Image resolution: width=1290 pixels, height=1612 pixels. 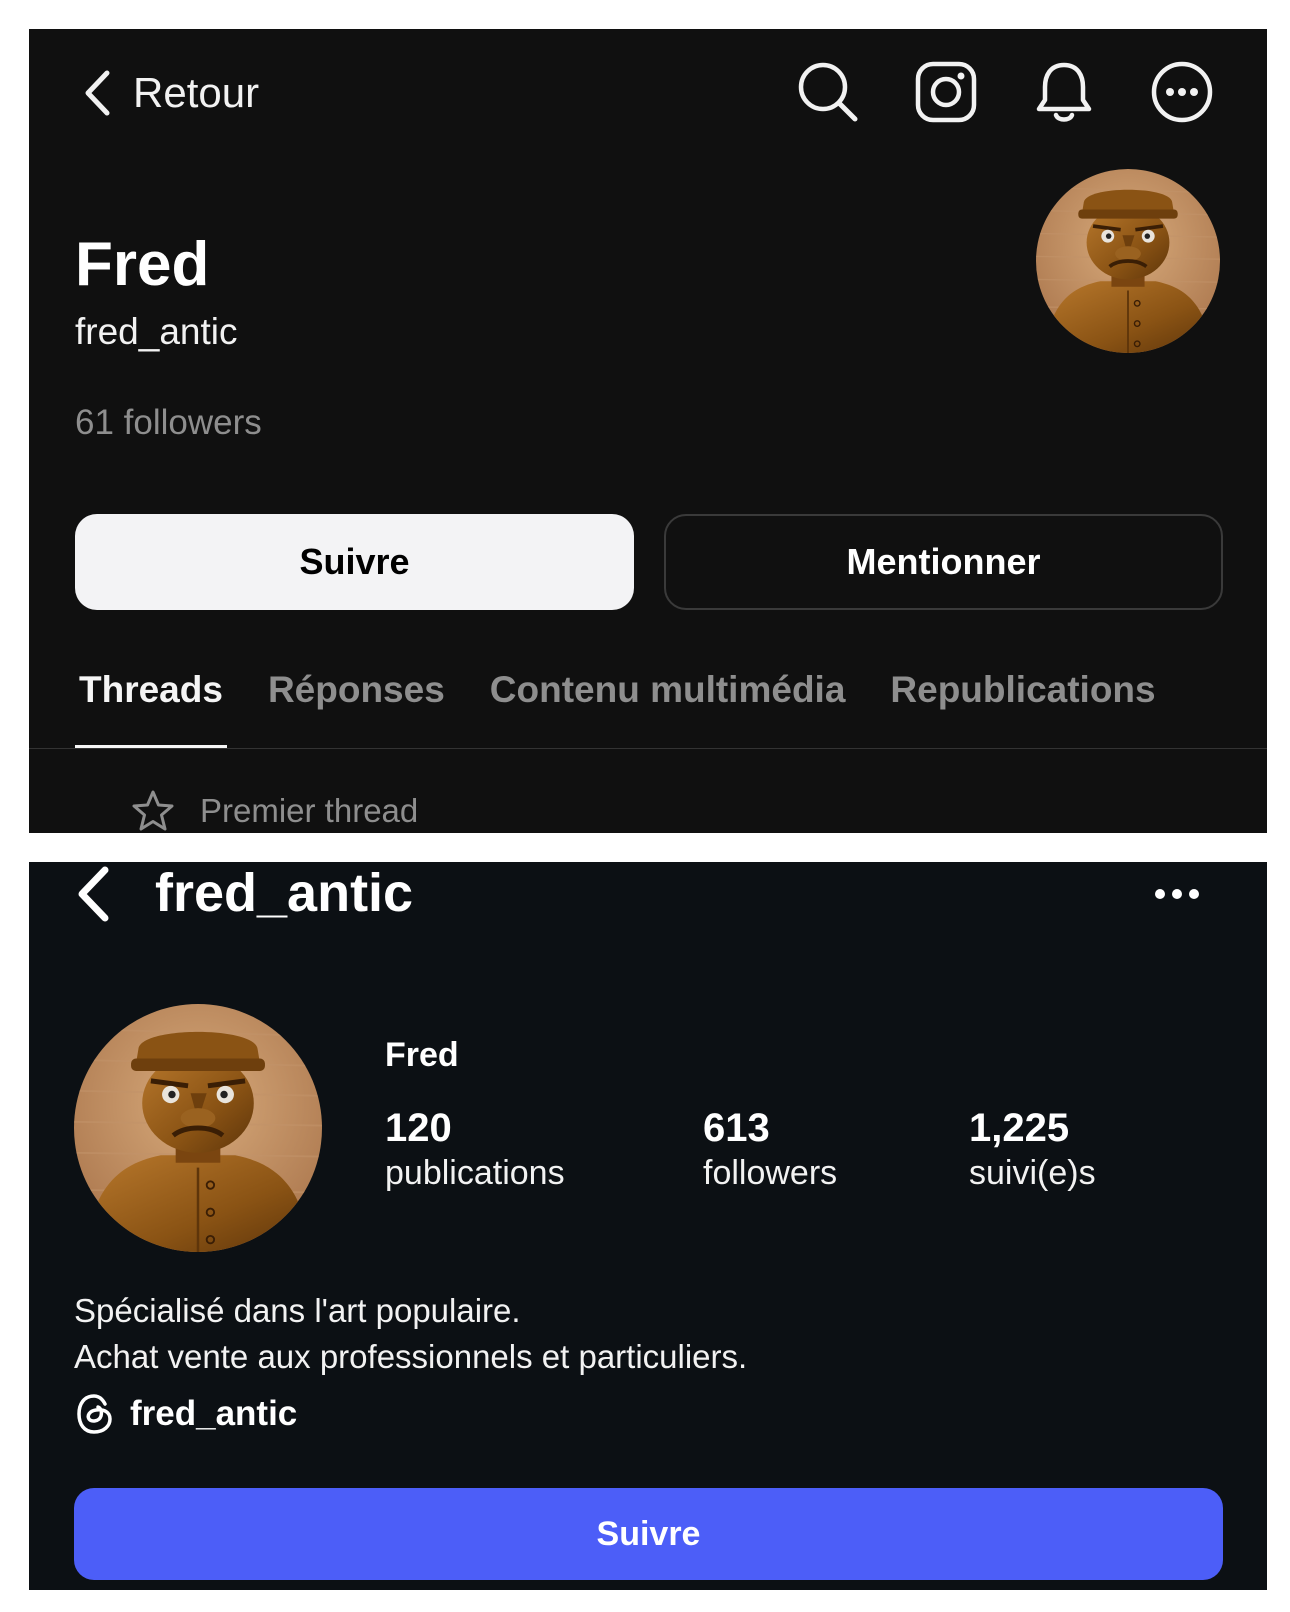 I want to click on following-label: suivi(e)s, so click(x=1032, y=1173).